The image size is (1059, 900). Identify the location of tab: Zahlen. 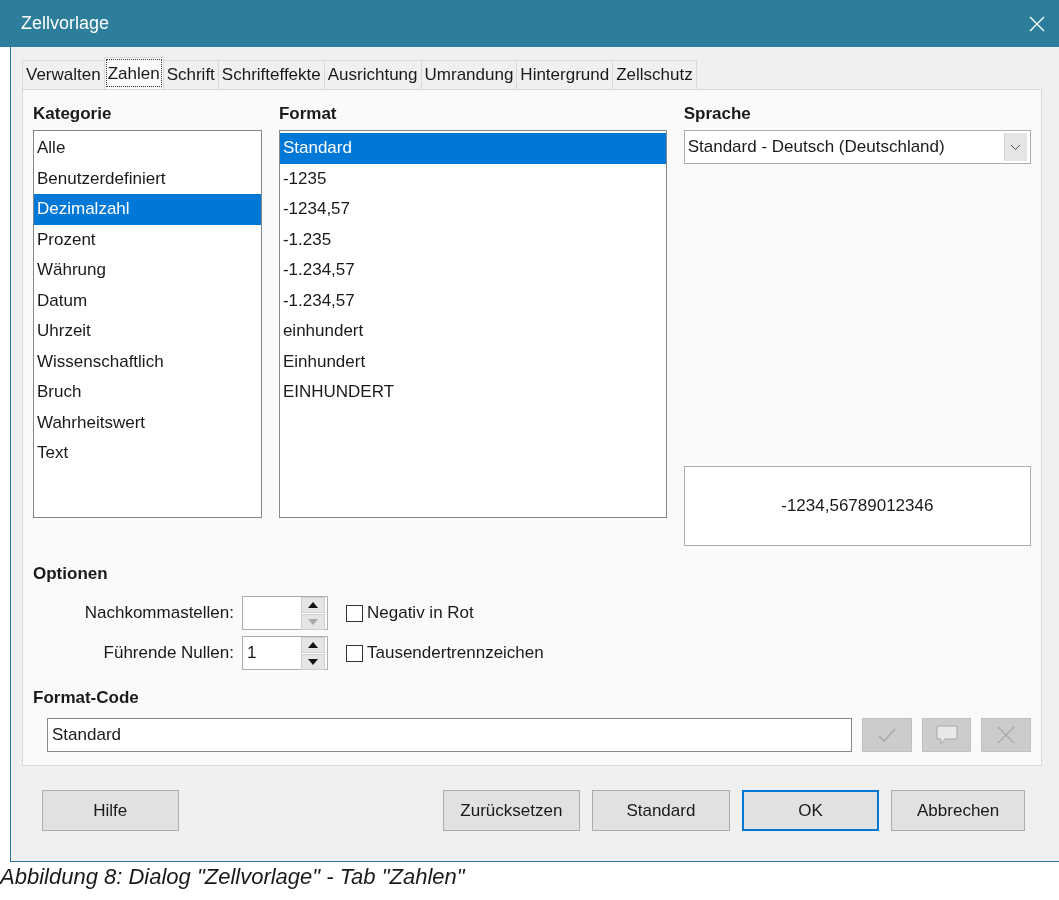
(133, 73).